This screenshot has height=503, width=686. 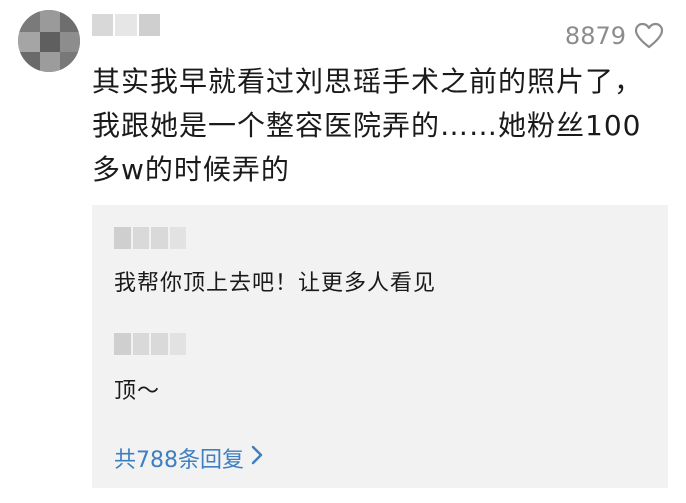 I want to click on heart-outline-icon, so click(x=649, y=36).